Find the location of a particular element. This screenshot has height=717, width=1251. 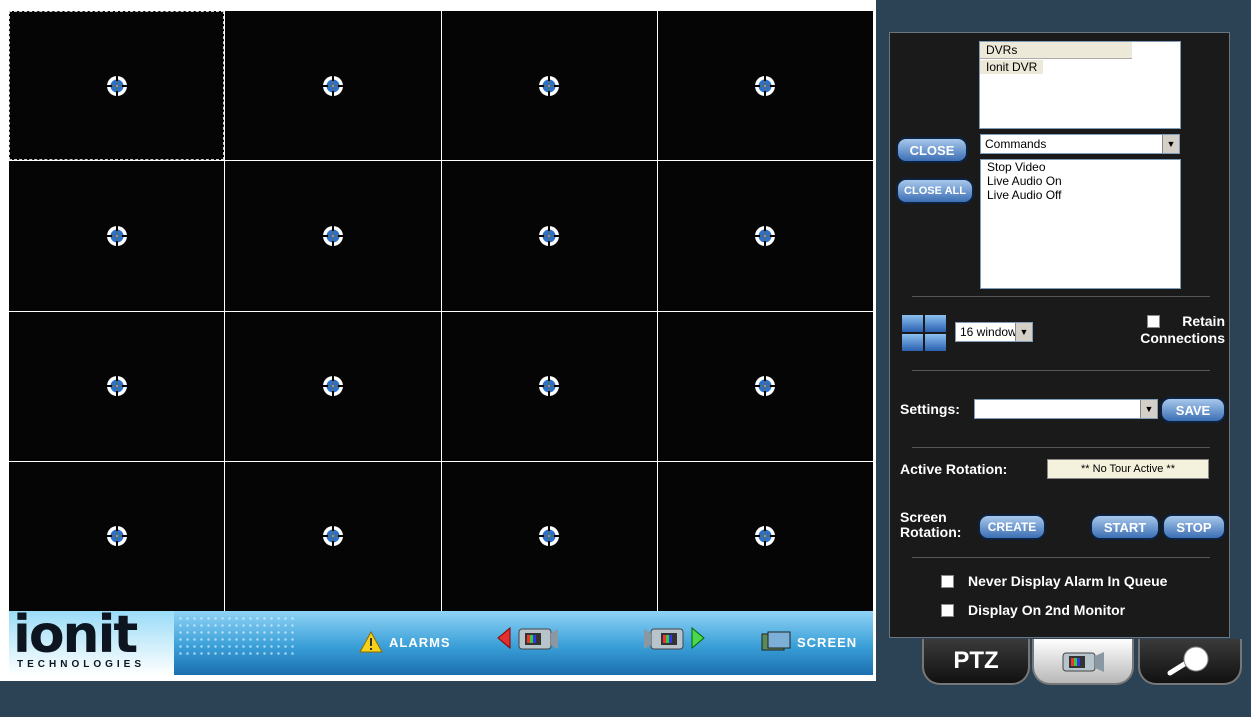

stop-button: STOP is located at coordinates (1194, 527).